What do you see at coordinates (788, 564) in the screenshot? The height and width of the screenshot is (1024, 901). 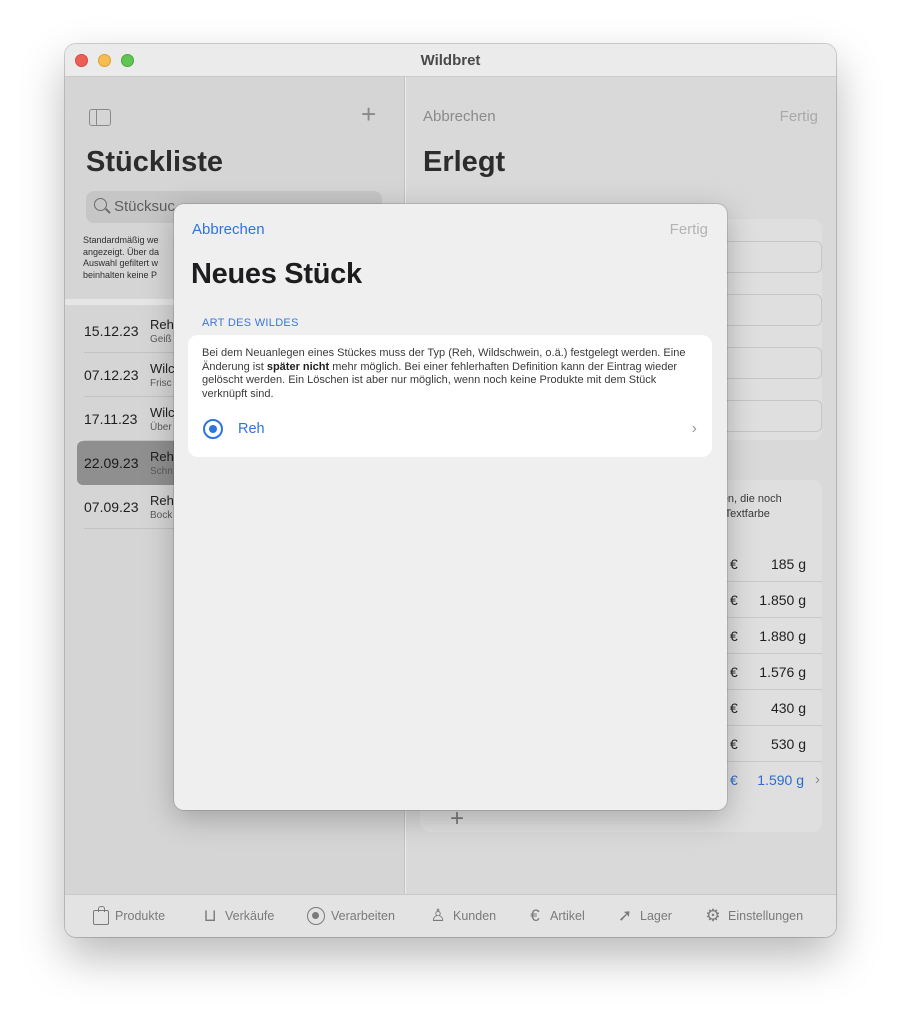 I see `weight-value: 185 g` at bounding box center [788, 564].